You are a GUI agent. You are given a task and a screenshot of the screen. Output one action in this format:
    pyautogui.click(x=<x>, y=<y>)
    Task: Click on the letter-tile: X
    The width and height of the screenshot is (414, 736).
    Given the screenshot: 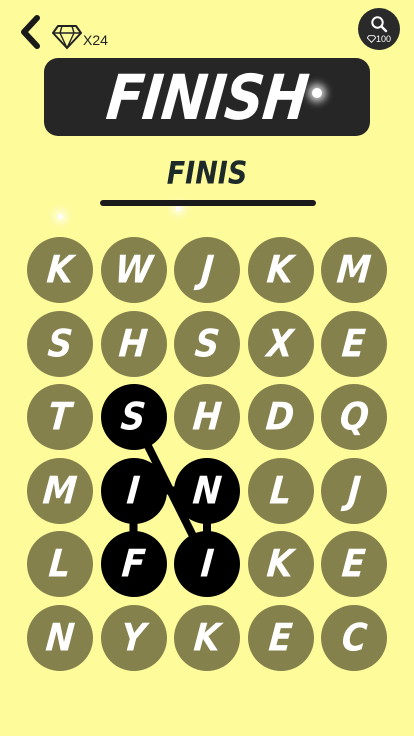 What is the action you would take?
    pyautogui.click(x=280, y=343)
    